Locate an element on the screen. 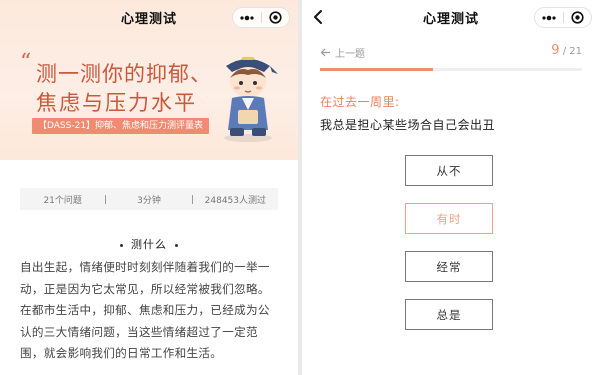 The image size is (600, 375). intro-line: 围，就会影响我们的日常工作和生活。 is located at coordinates (121, 353).